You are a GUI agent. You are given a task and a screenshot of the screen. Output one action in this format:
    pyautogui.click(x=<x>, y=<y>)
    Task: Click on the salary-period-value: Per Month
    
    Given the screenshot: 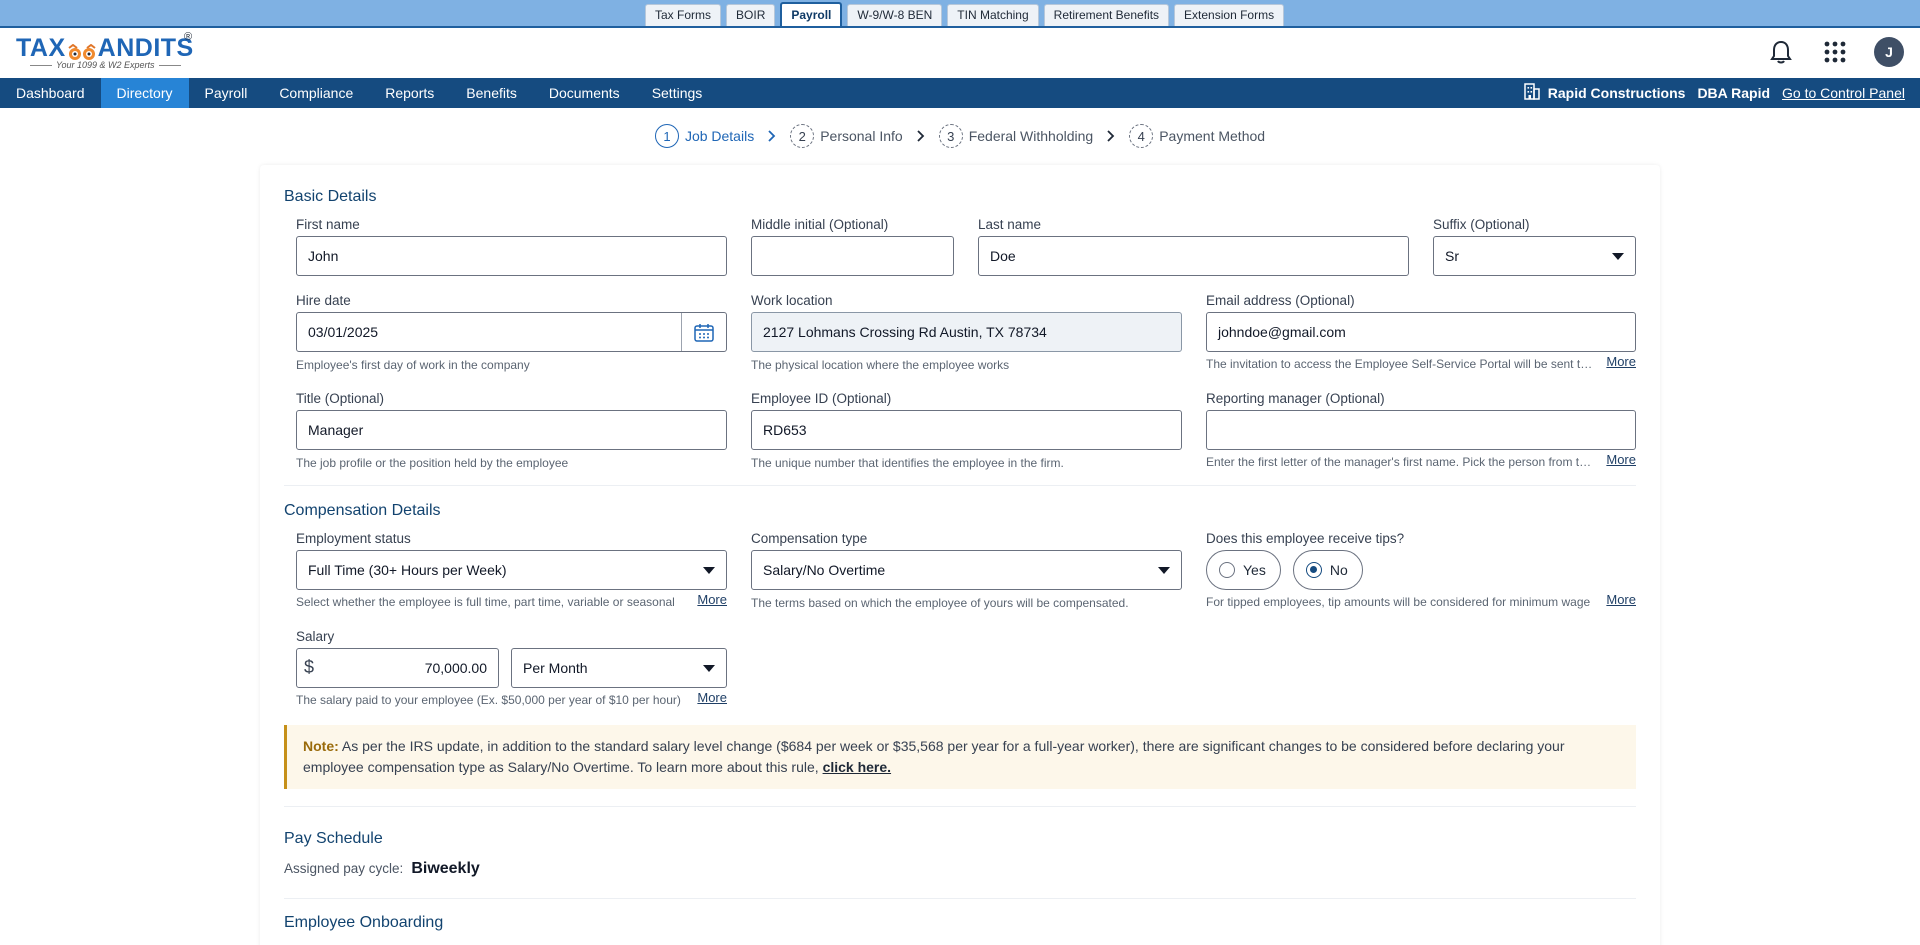 What is the action you would take?
    pyautogui.click(x=555, y=668)
    